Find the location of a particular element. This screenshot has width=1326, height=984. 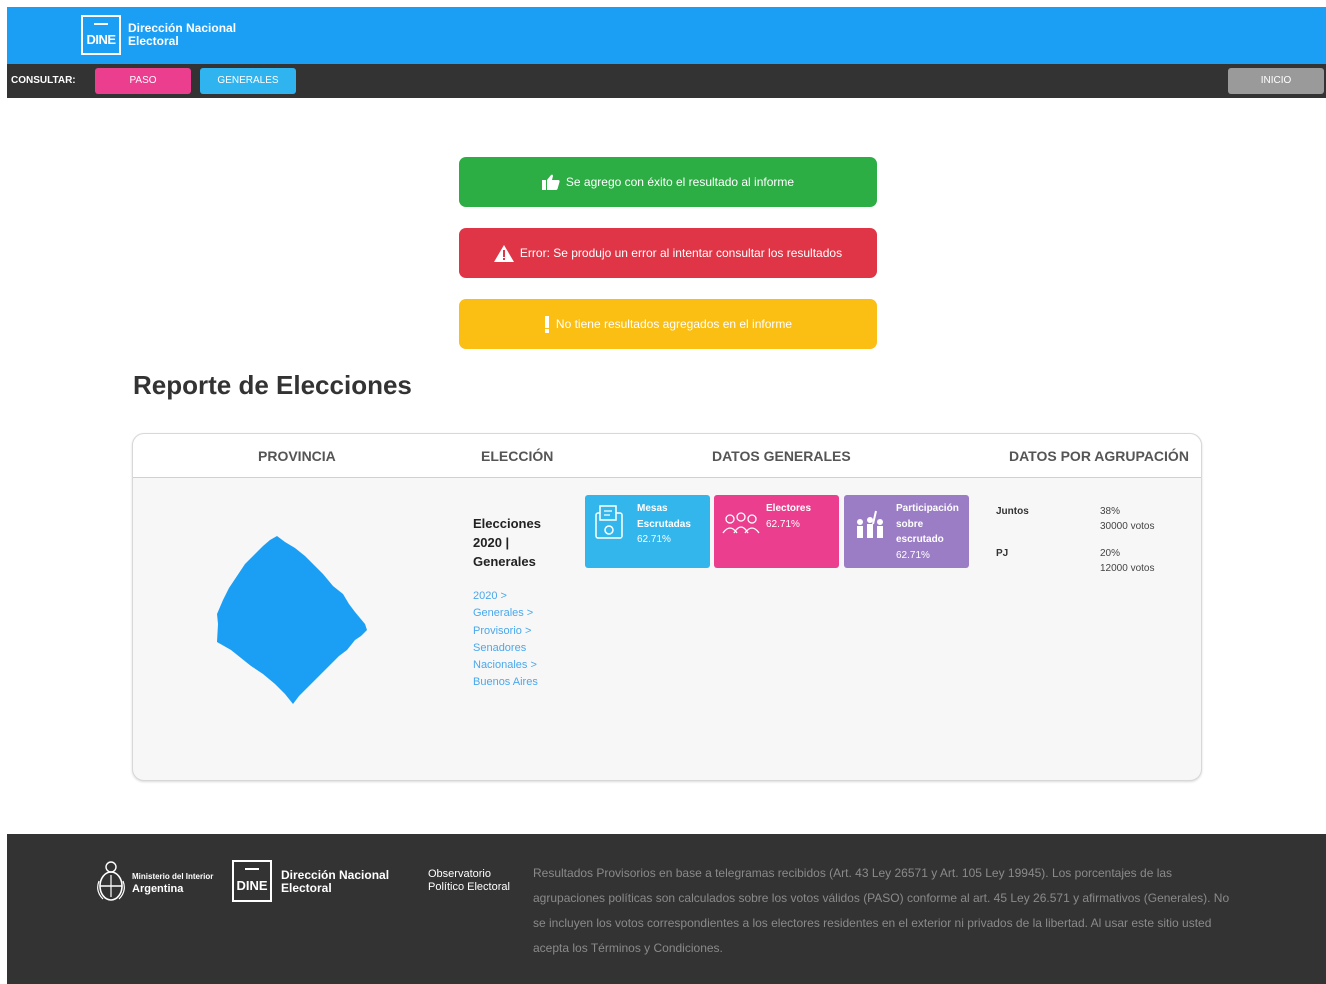

header-datos-agrupacion: DATOS POR AGRUPACIÓN is located at coordinates (1099, 456).